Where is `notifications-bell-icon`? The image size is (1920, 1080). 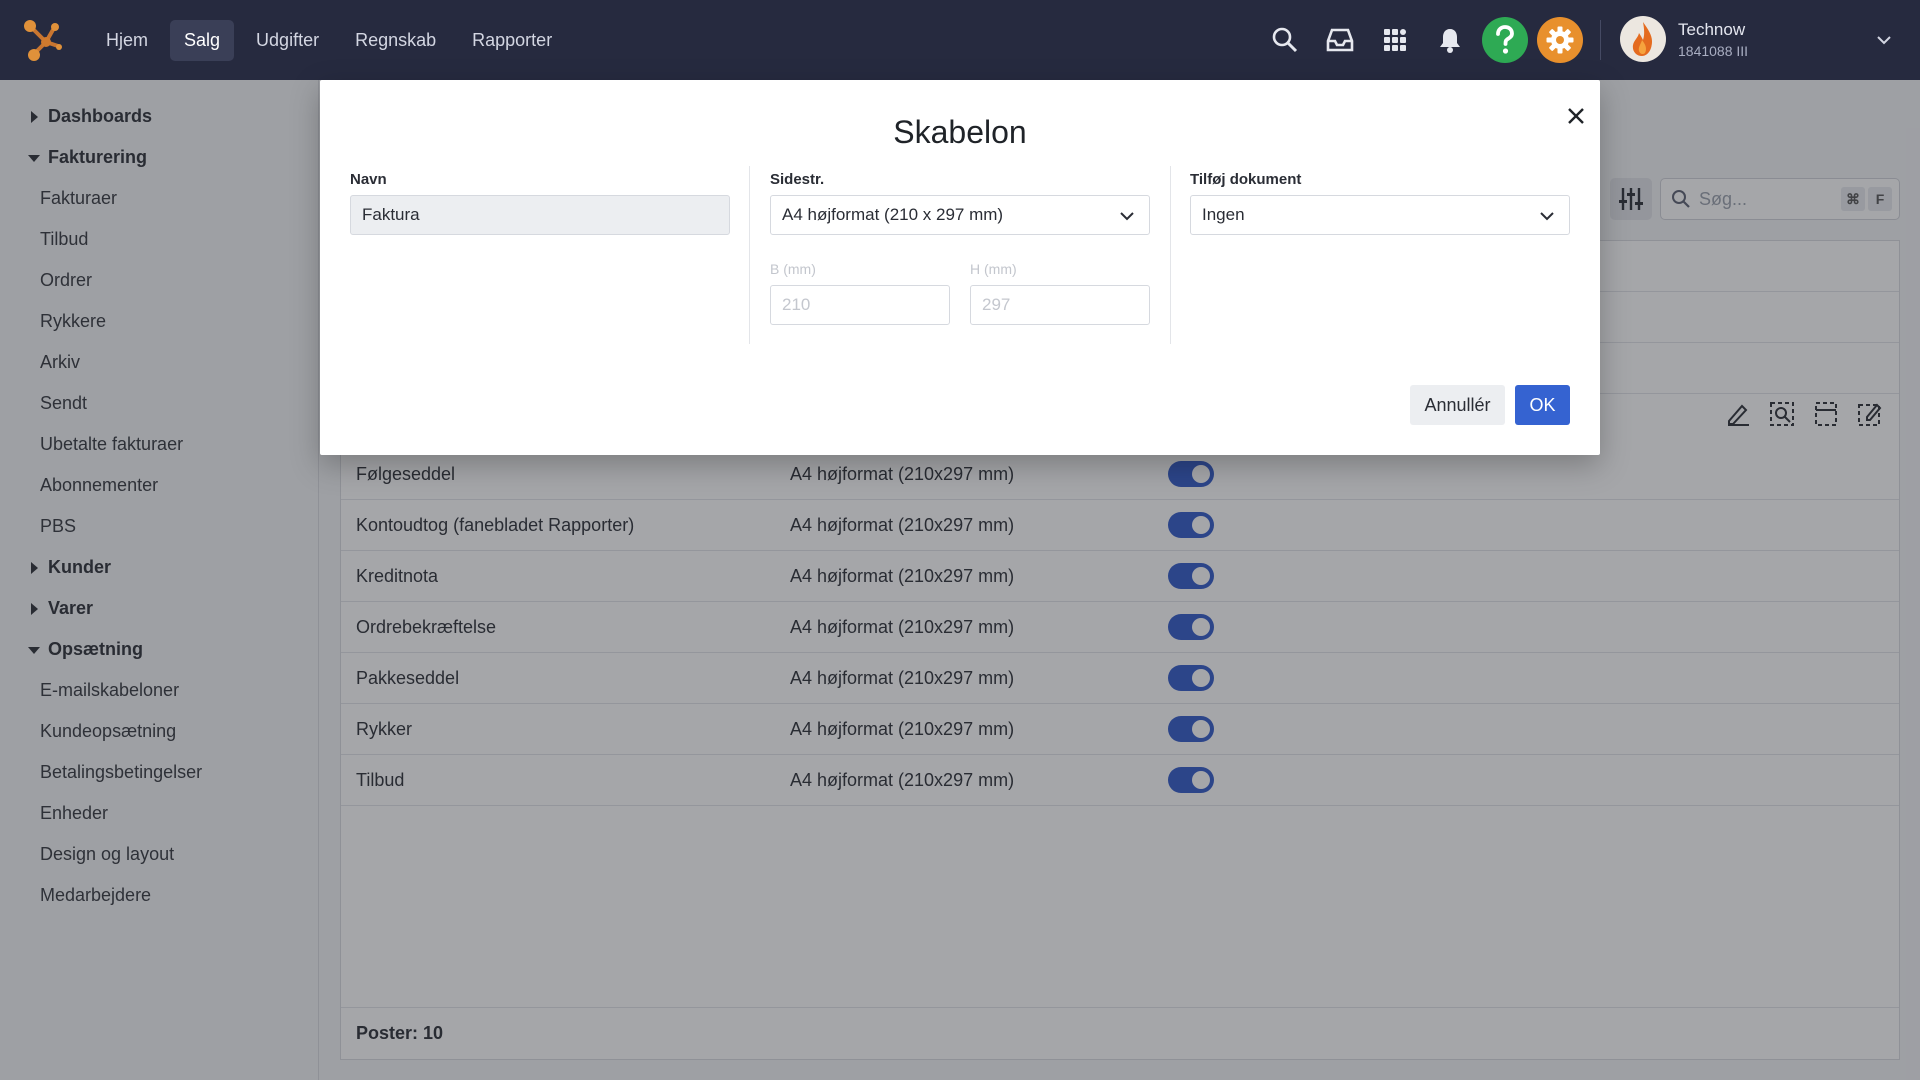 notifications-bell-icon is located at coordinates (1450, 40).